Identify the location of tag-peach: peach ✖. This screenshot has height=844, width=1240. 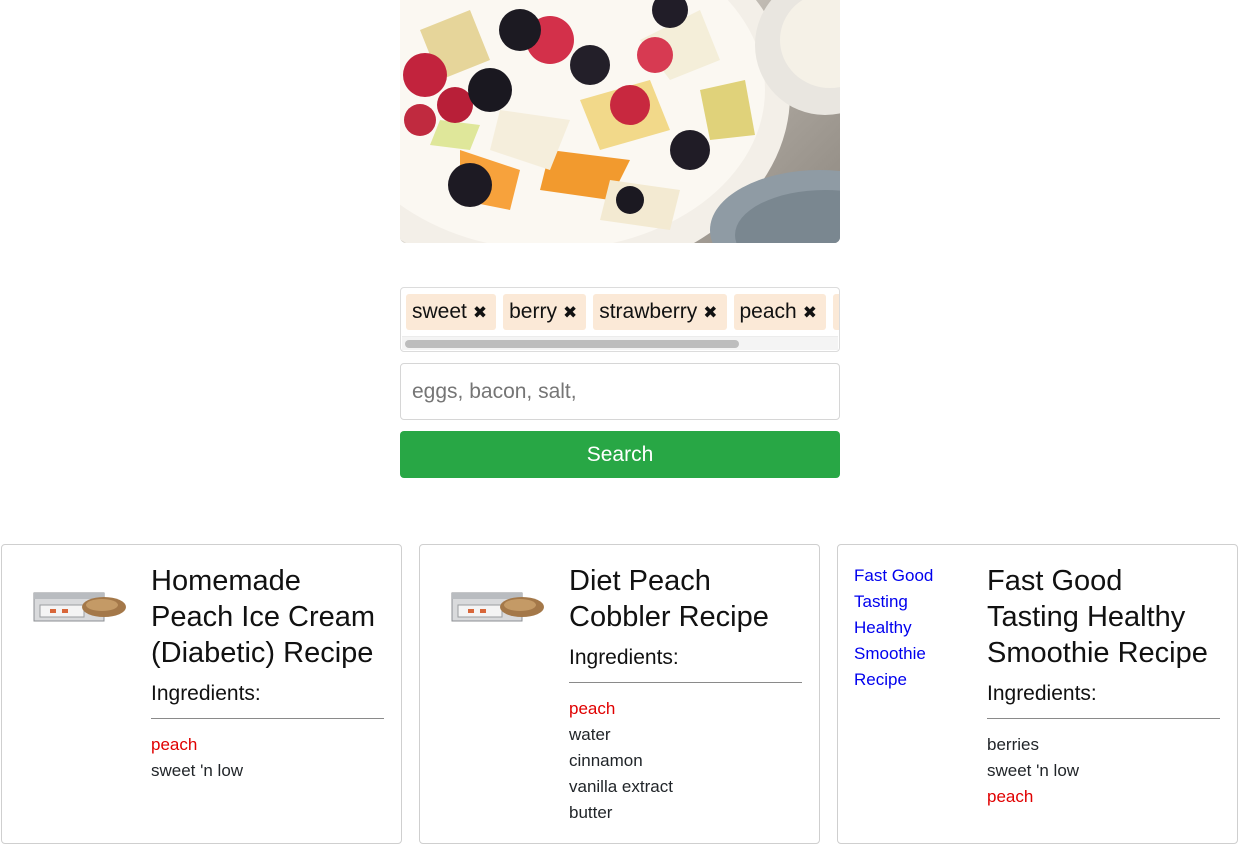
(779, 312).